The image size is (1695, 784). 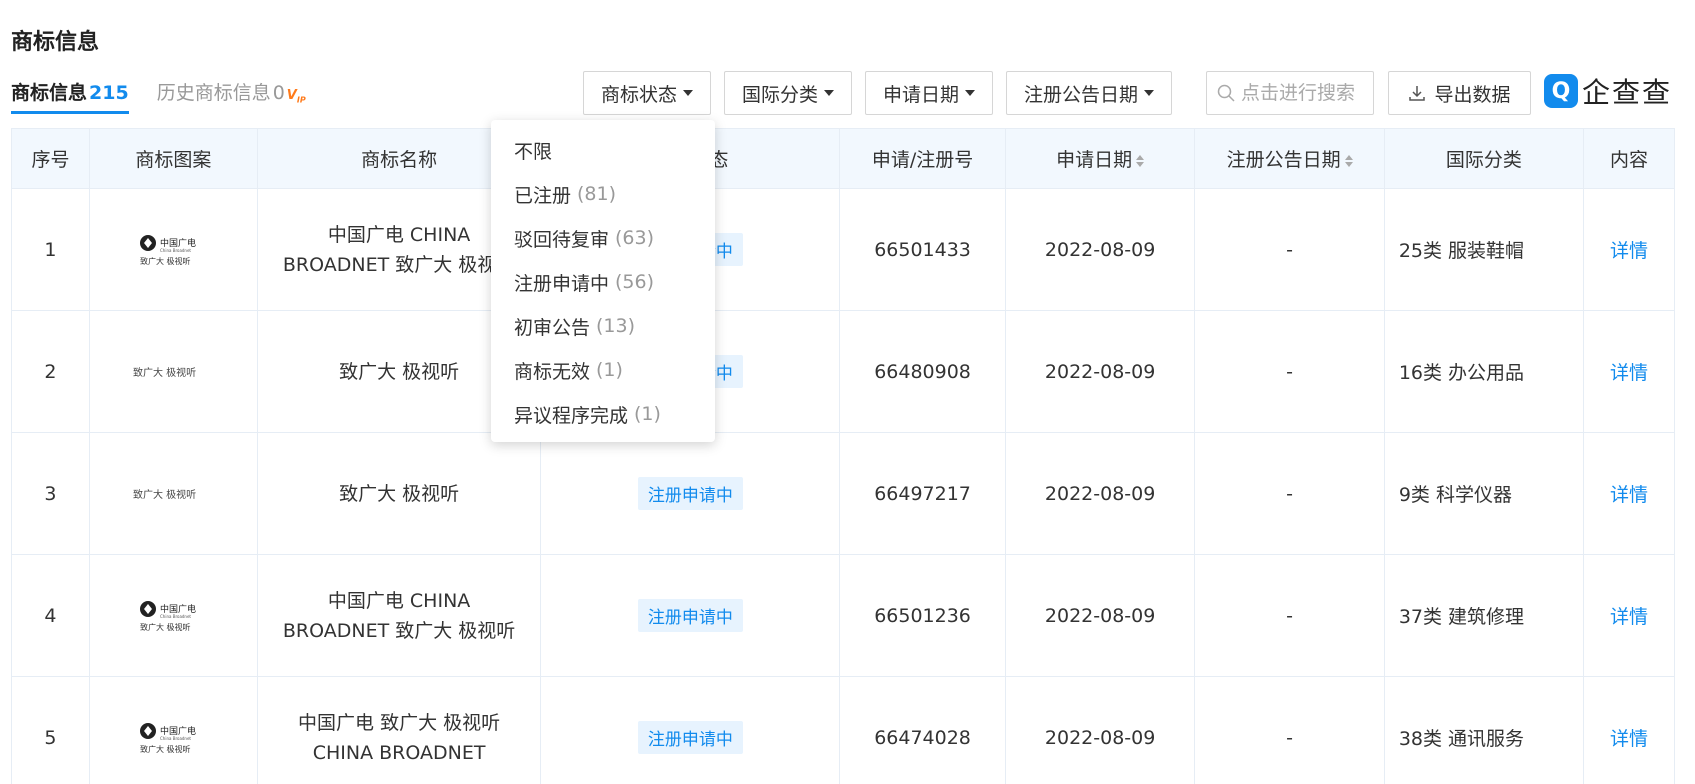 What do you see at coordinates (1081, 94) in the screenshot?
I see `filter-label: 注册公告日期` at bounding box center [1081, 94].